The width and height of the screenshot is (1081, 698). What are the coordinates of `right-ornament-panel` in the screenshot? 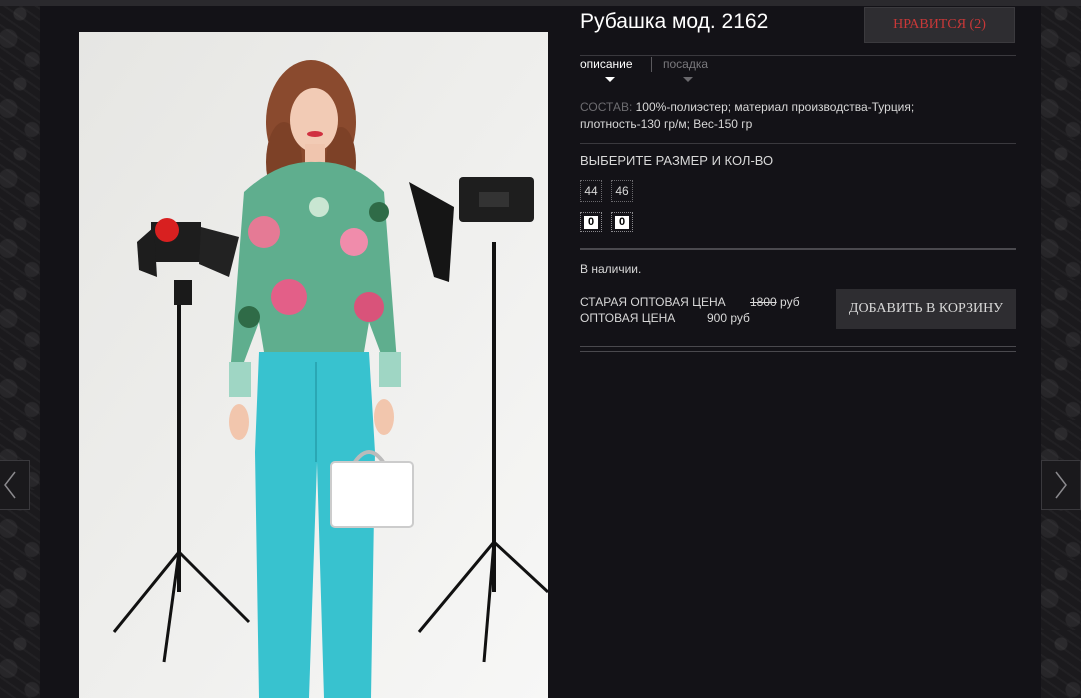 It's located at (1061, 349).